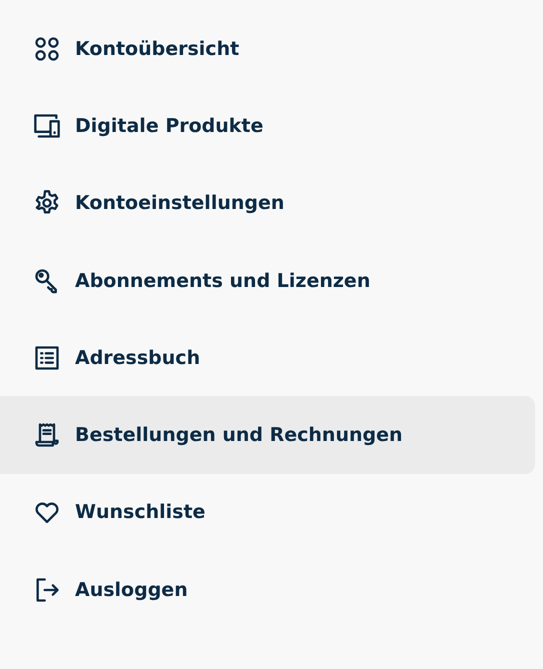 The width and height of the screenshot is (543, 669). I want to click on menu-item: Kontoeinstellungen, so click(267, 203).